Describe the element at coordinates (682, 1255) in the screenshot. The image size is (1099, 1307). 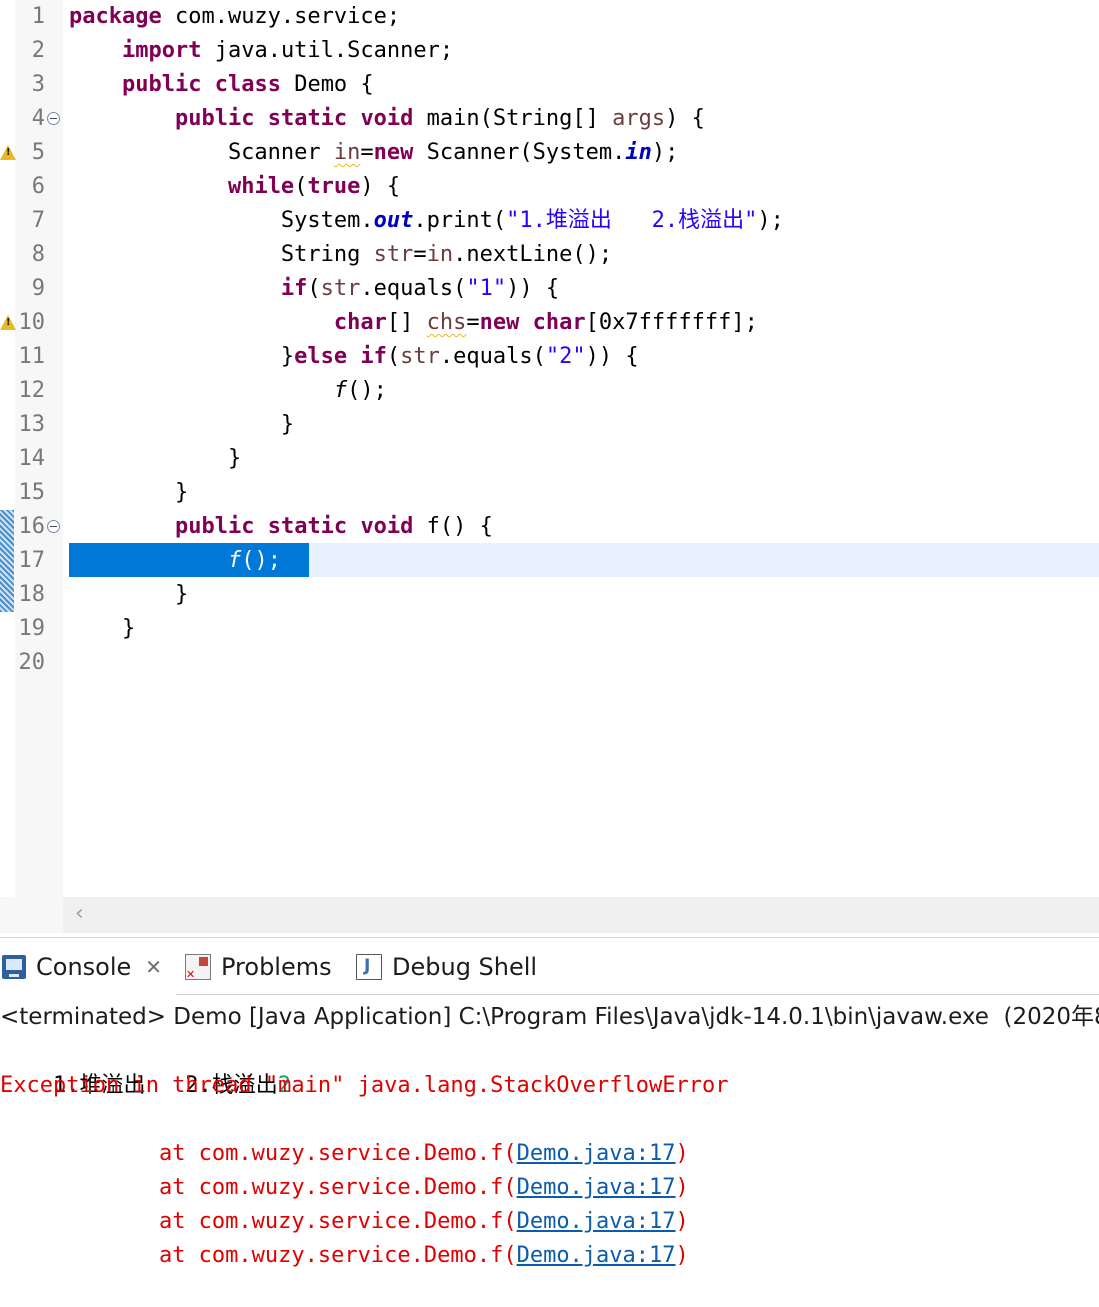
I see `trace-paren: )` at that location.